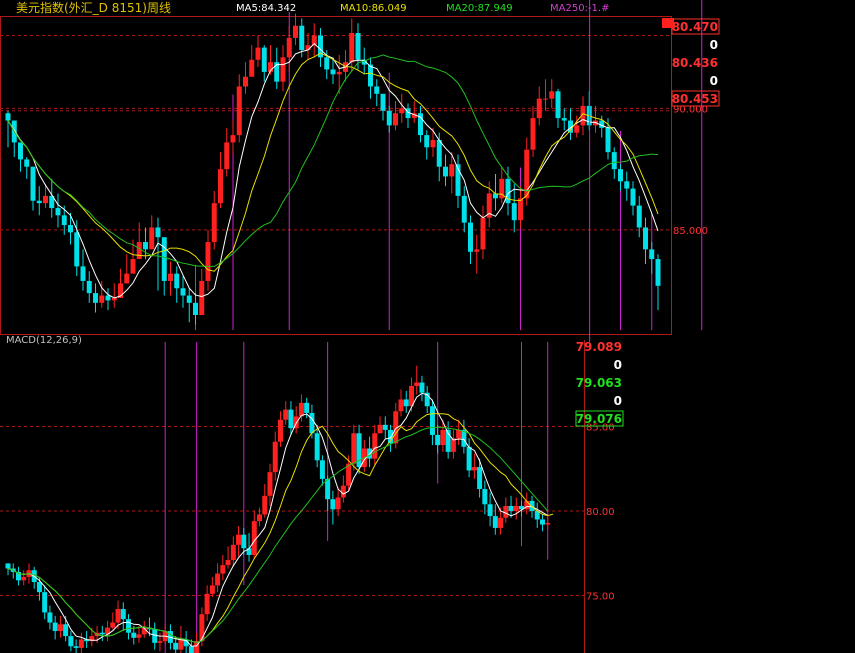 This screenshot has width=855, height=653. Describe the element at coordinates (479, 8) in the screenshot. I see `ma20-legend: MA20:87.949` at that location.